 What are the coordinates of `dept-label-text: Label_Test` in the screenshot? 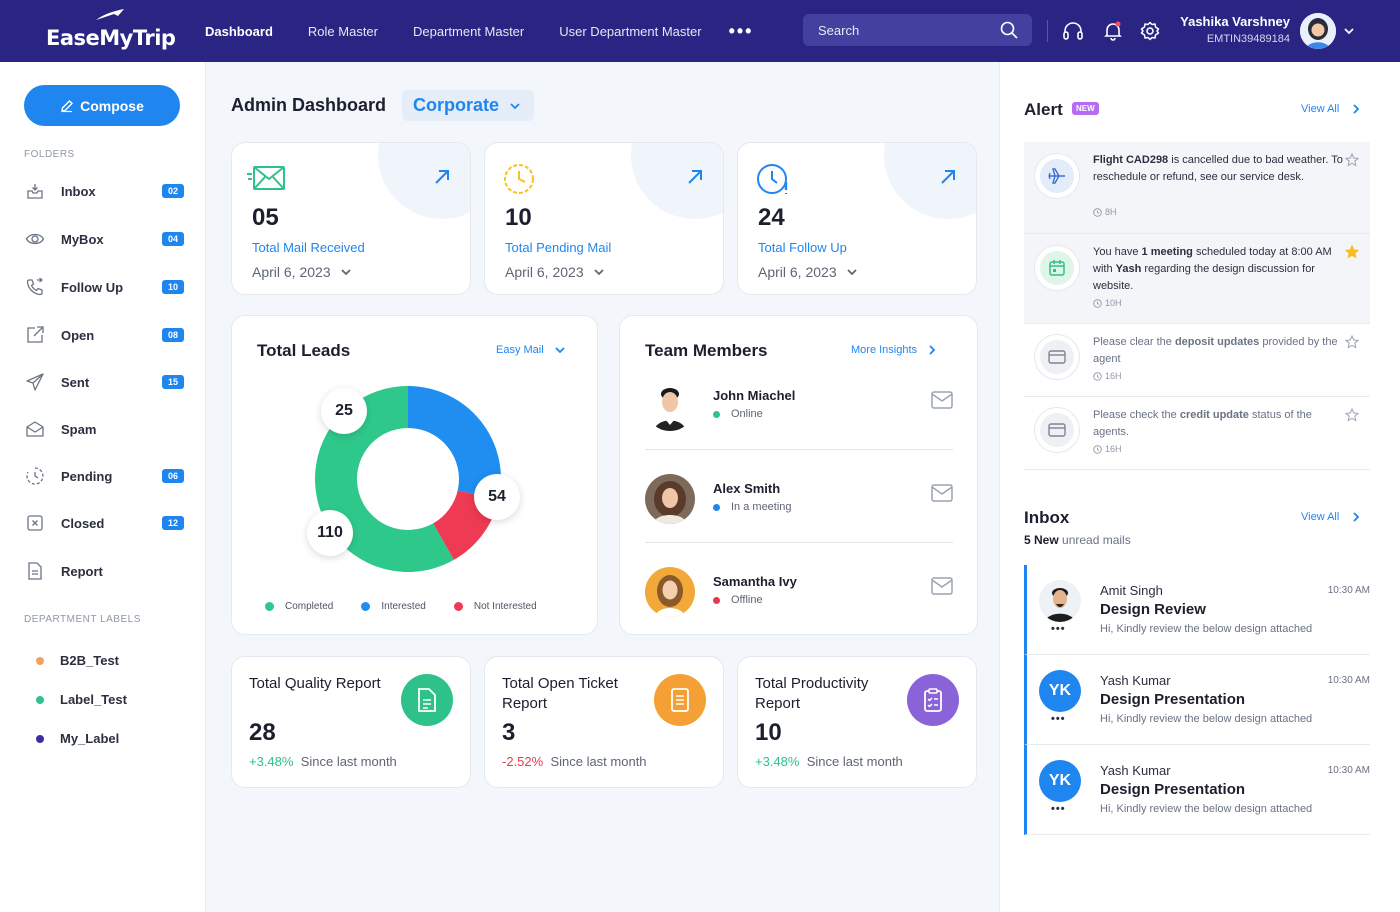 It's located at (93, 699).